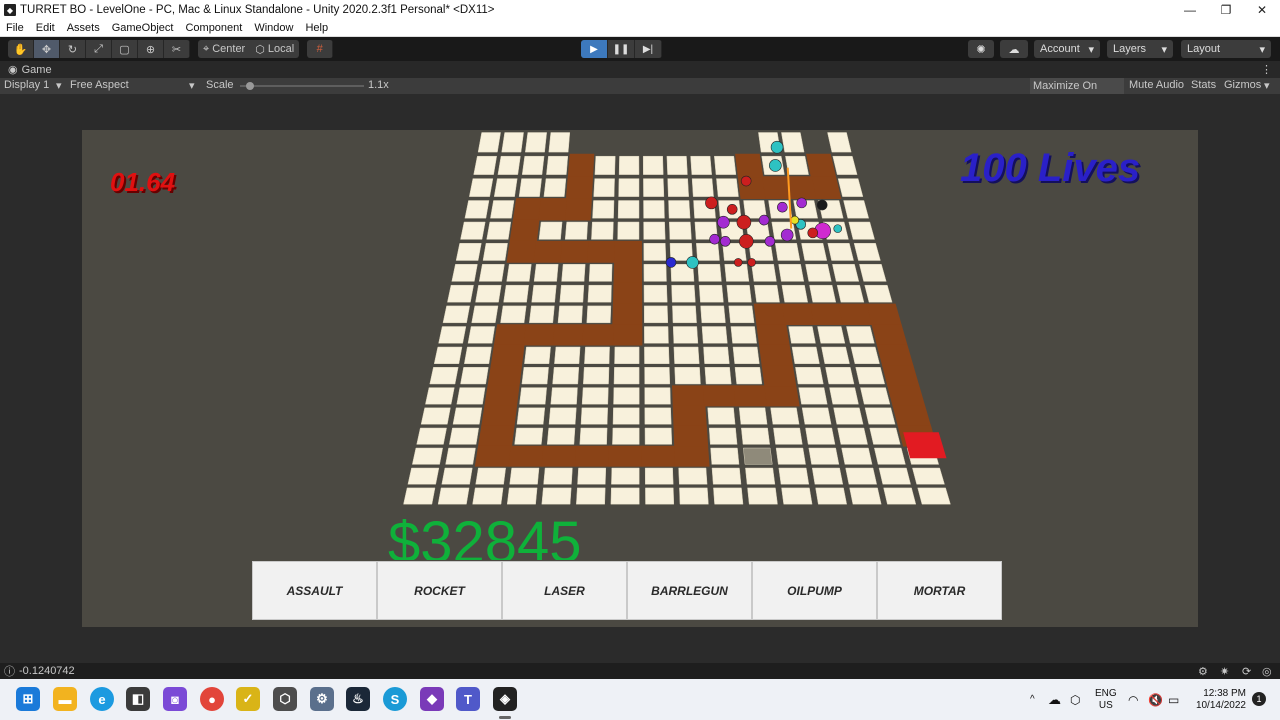  I want to click on mortar-button: MORTAR, so click(939, 590).